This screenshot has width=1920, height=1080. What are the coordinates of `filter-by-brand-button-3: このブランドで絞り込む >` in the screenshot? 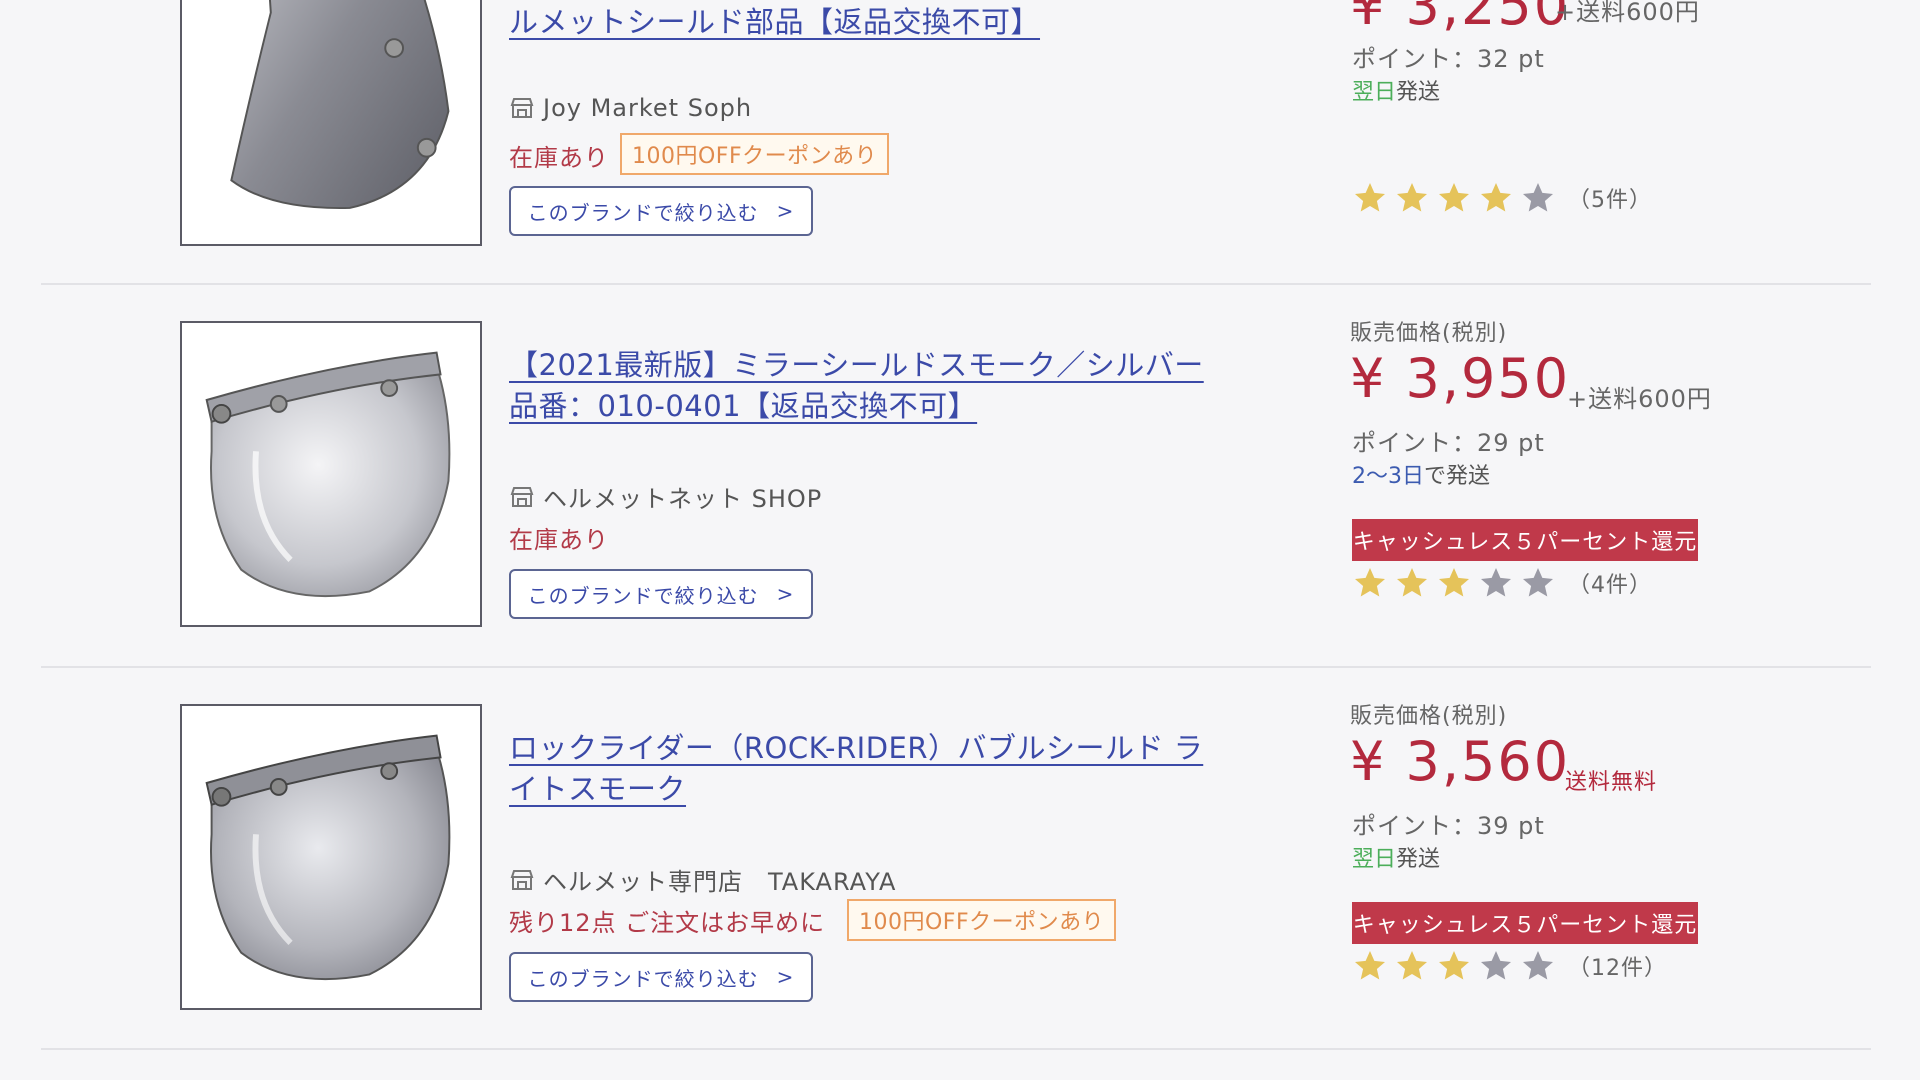 It's located at (661, 977).